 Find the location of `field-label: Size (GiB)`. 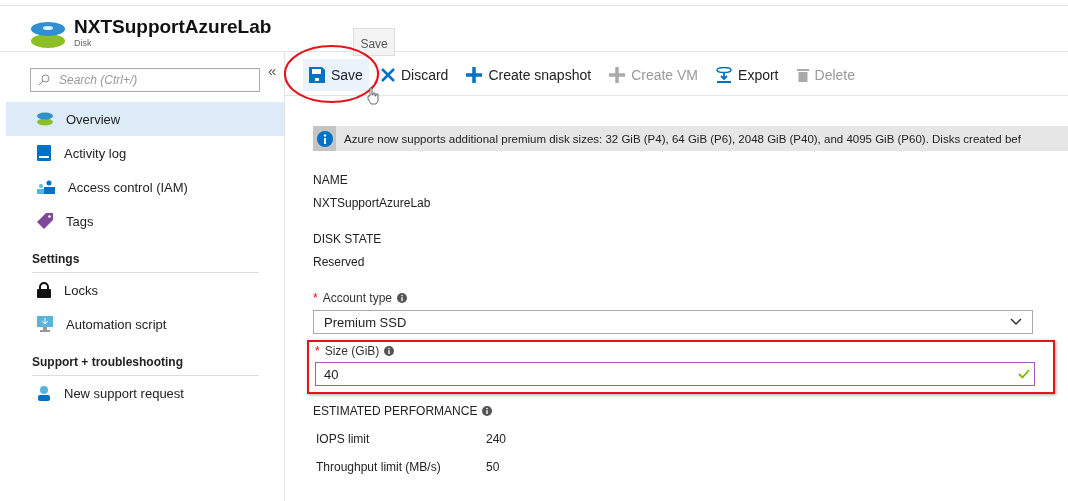

field-label: Size (GiB) is located at coordinates (352, 351).